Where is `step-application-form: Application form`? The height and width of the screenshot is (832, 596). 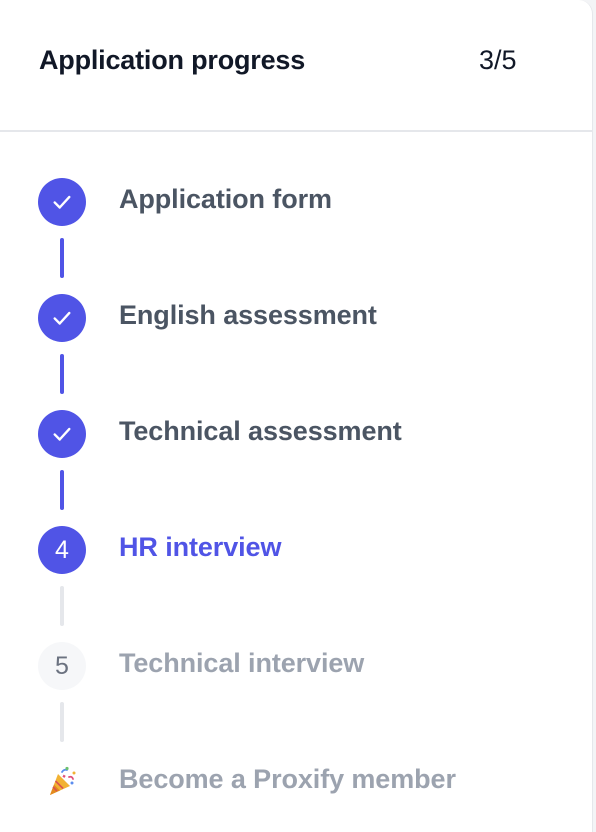 step-application-form: Application form is located at coordinates (296, 208).